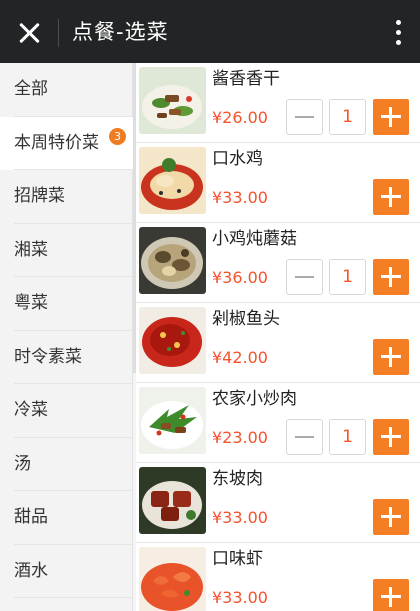 The width and height of the screenshot is (420, 611). I want to click on dish-item: 东坡肉 ¥33.00, so click(278, 503).